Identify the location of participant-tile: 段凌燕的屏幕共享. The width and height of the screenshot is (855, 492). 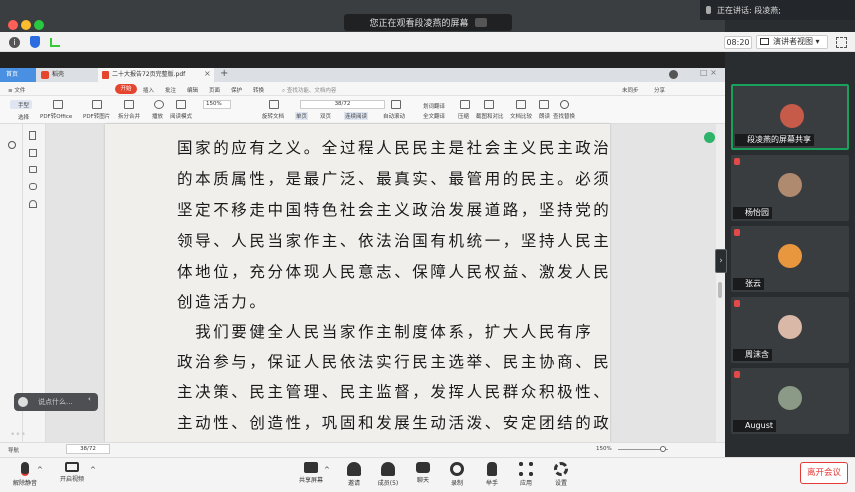
(790, 117).